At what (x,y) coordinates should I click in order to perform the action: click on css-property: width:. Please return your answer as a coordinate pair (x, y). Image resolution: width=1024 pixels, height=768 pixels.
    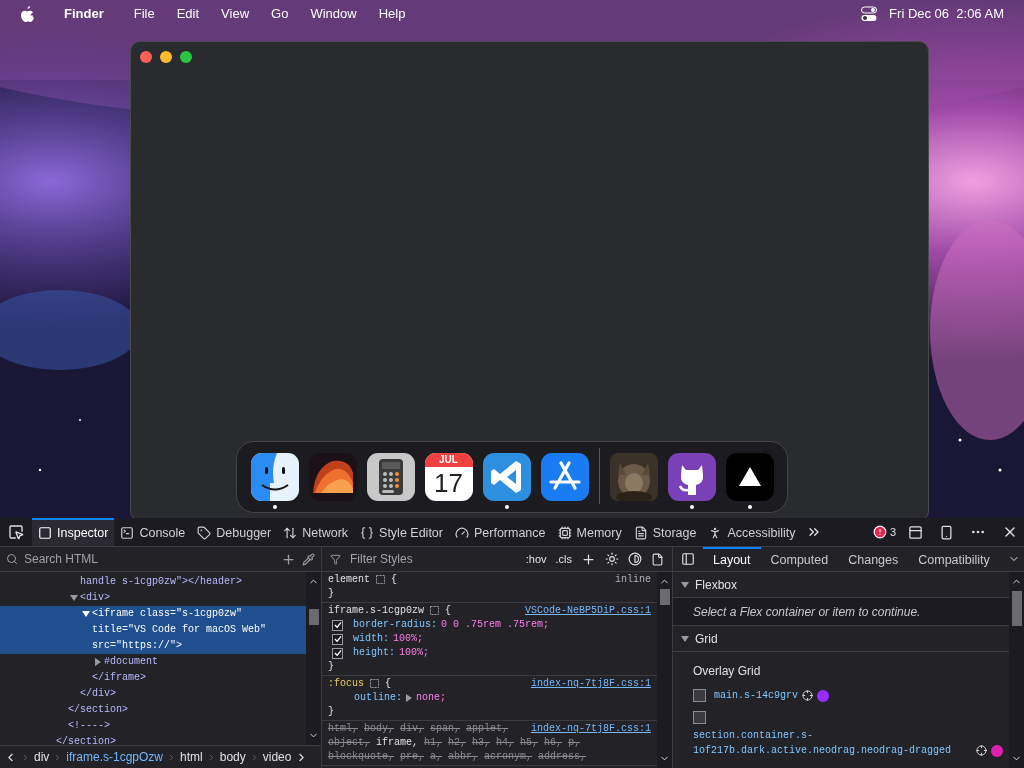
    Looking at the image, I should click on (371, 639).